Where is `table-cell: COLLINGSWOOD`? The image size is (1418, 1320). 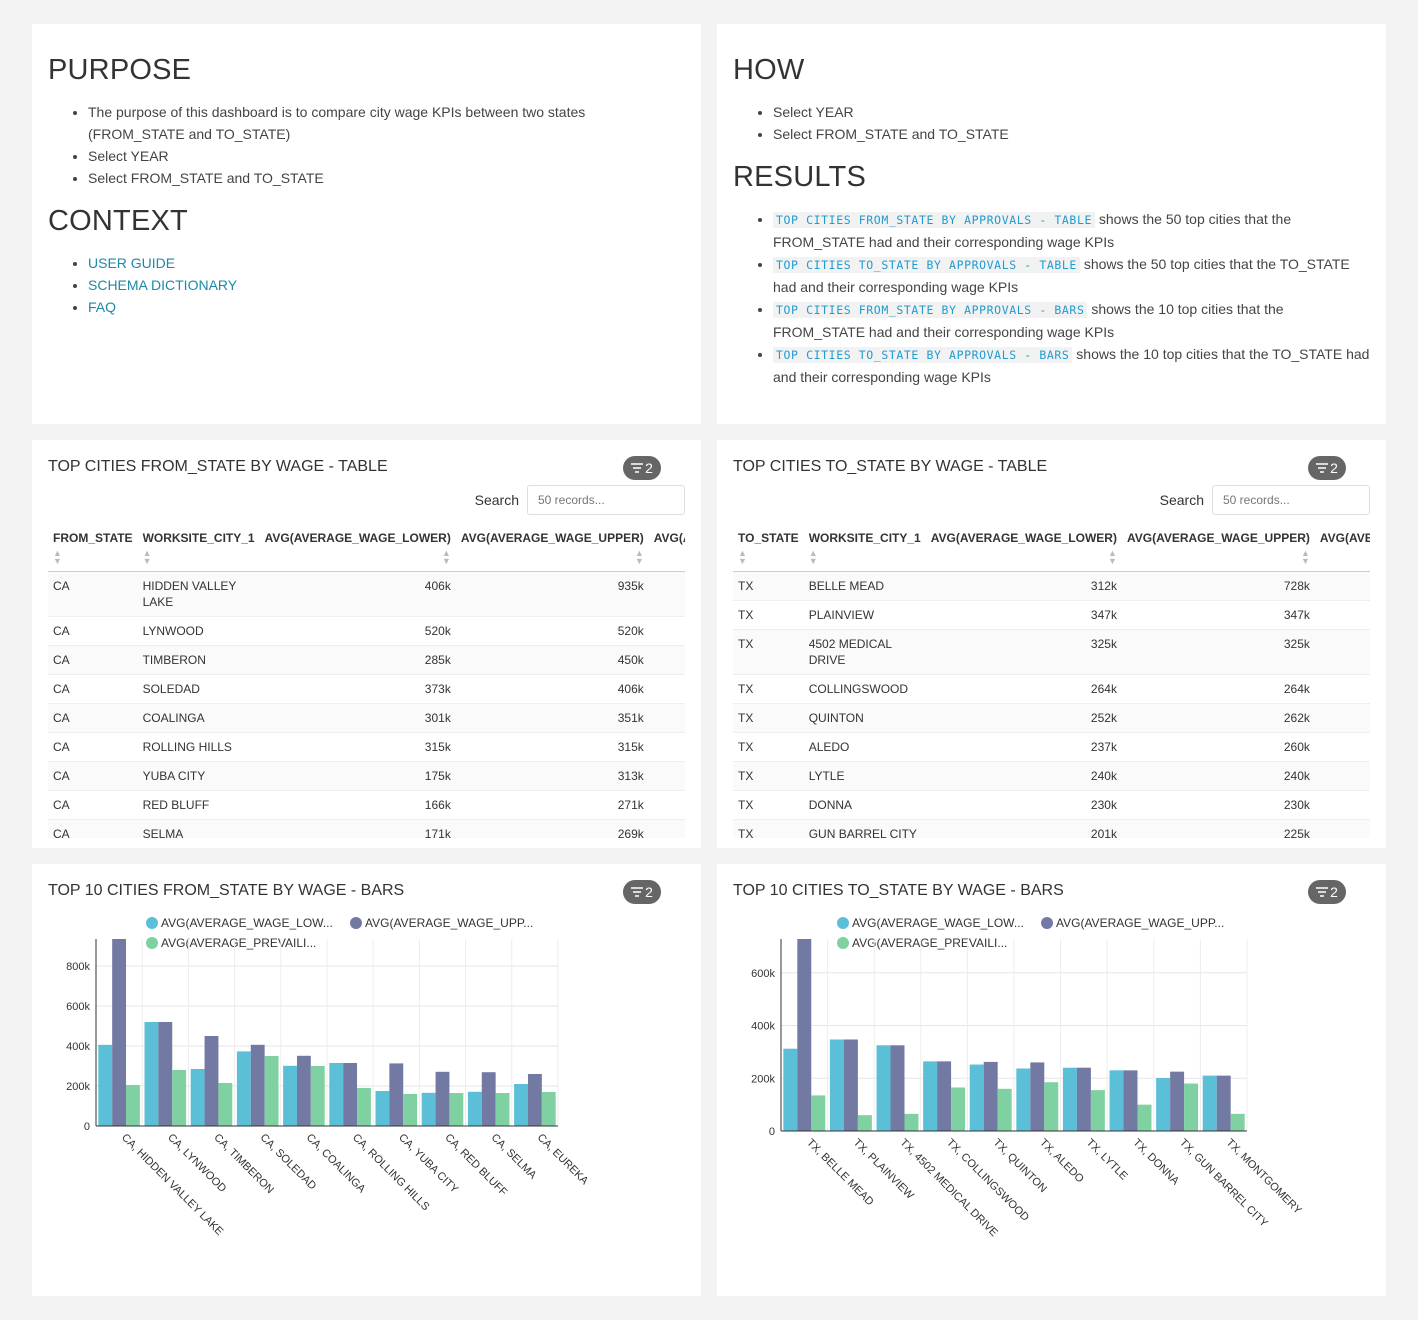
table-cell: COLLINGSWOOD is located at coordinates (864, 689).